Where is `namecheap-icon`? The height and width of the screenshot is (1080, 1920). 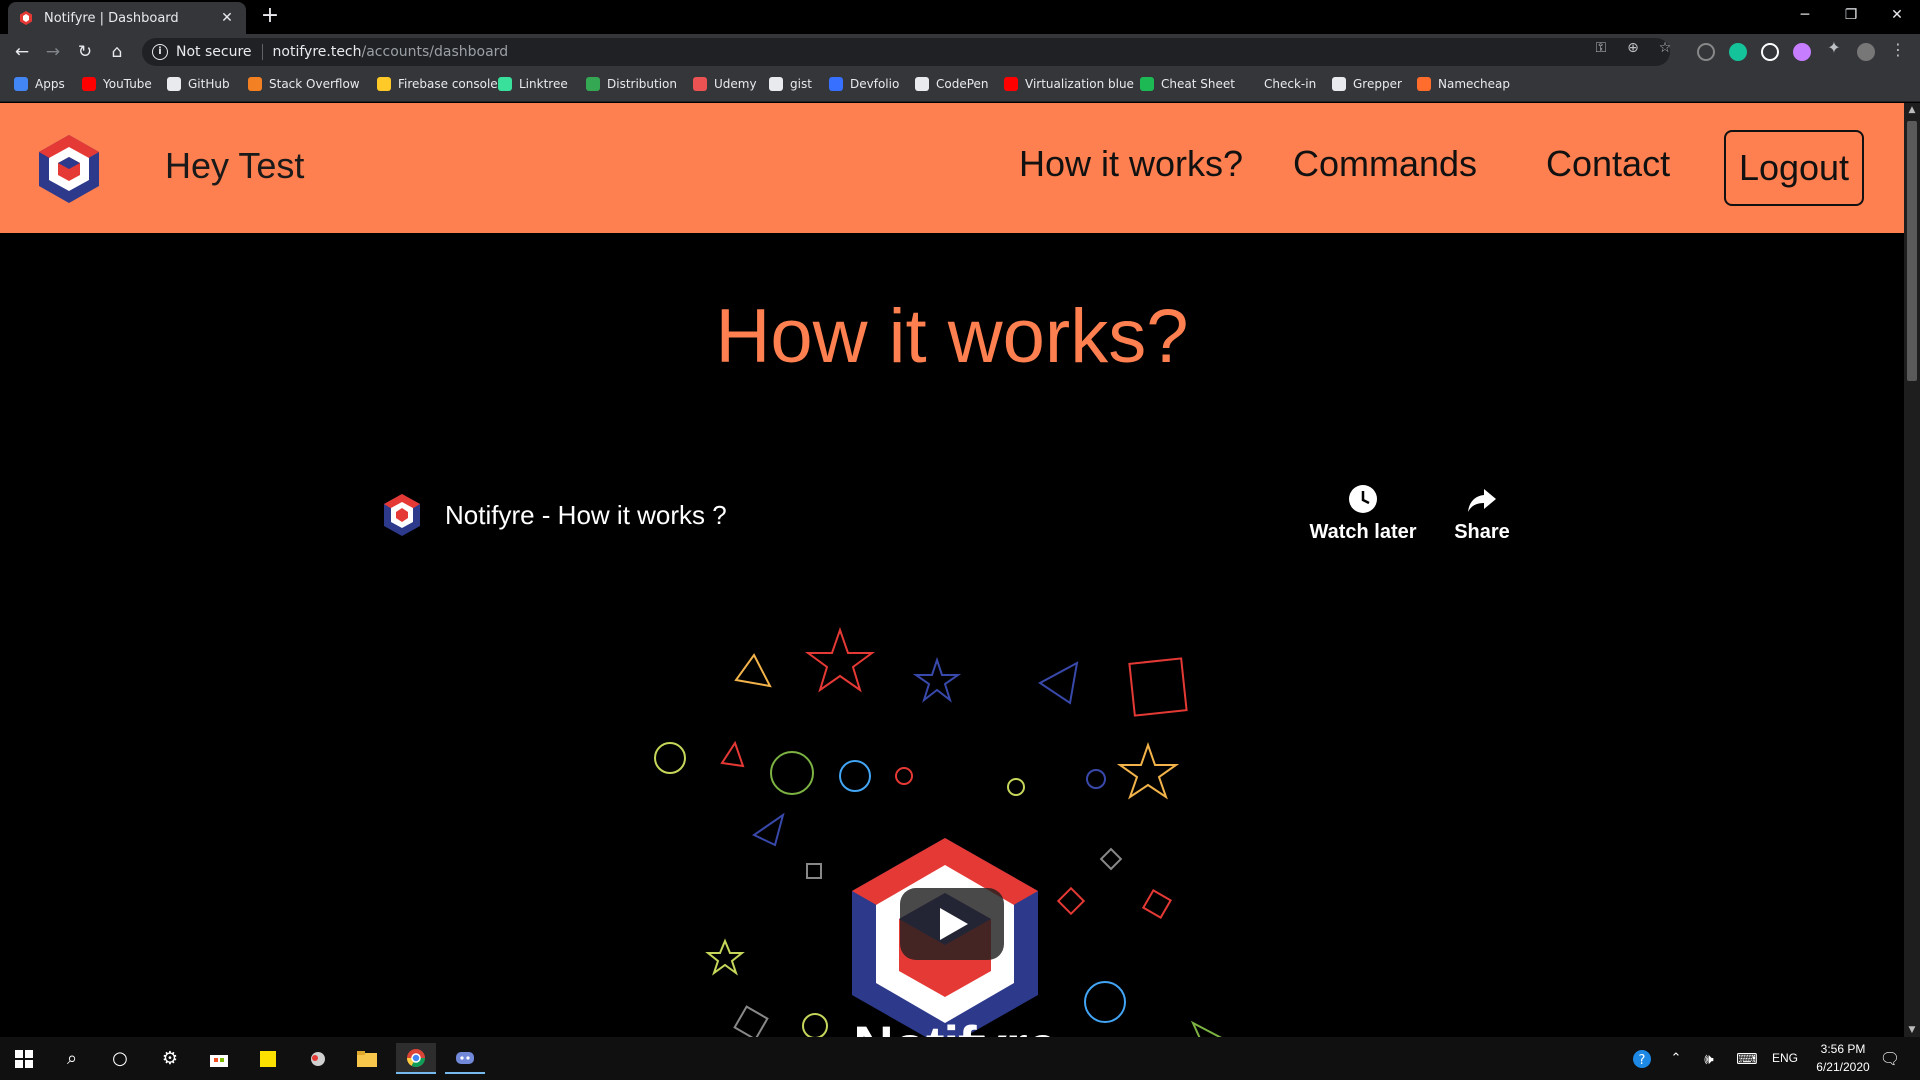
namecheap-icon is located at coordinates (1424, 84).